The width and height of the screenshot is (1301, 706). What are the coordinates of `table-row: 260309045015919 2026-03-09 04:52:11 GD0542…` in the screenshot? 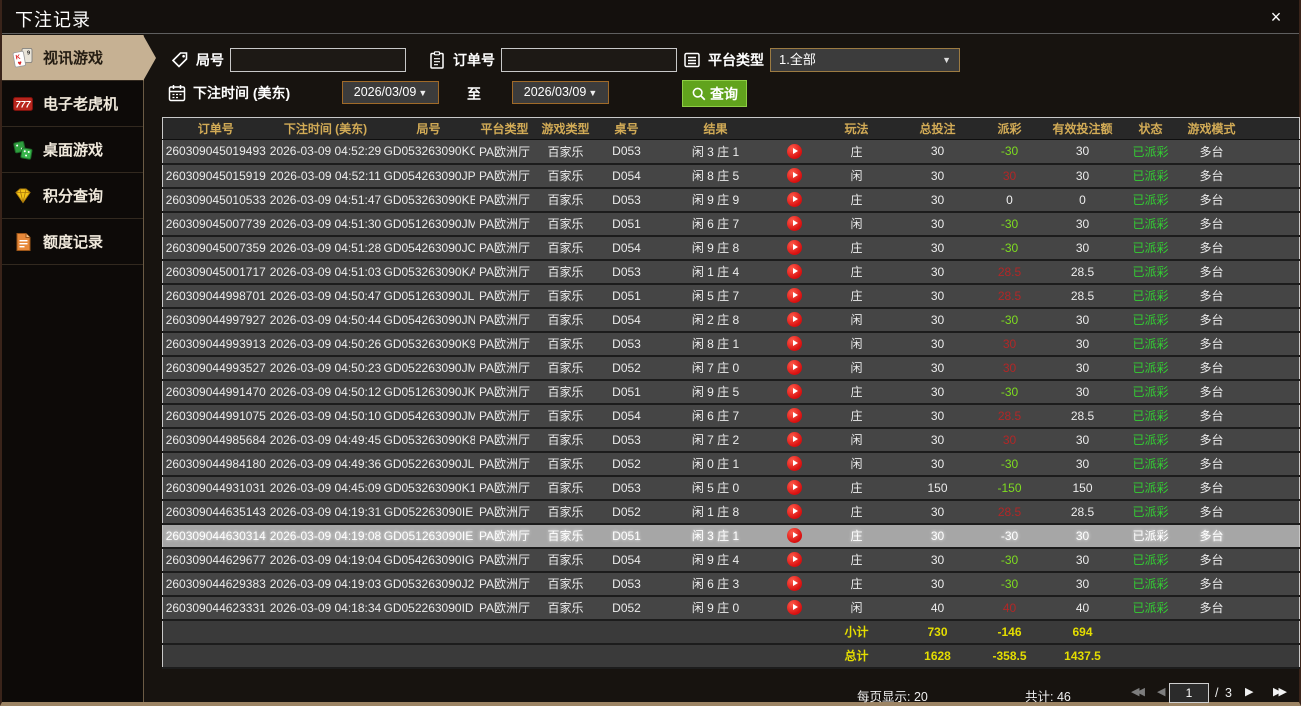 It's located at (731, 176).